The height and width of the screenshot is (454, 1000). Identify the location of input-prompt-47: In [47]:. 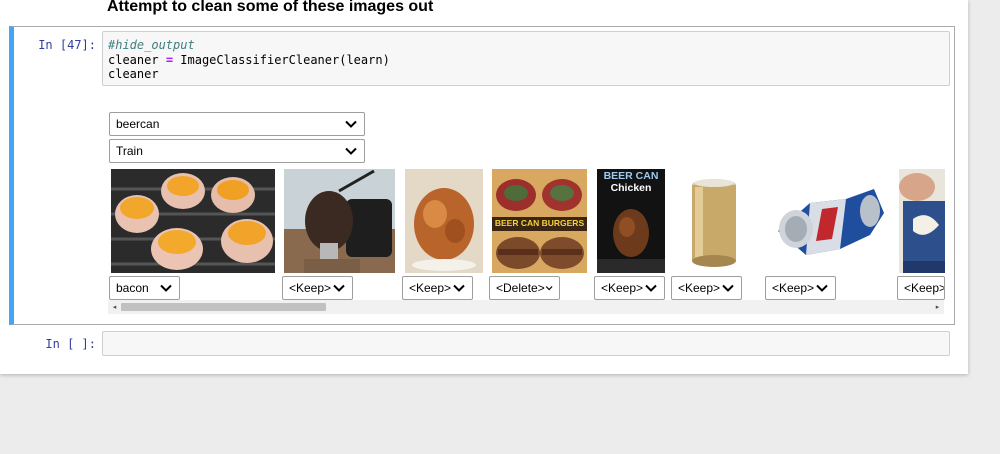
(67, 45).